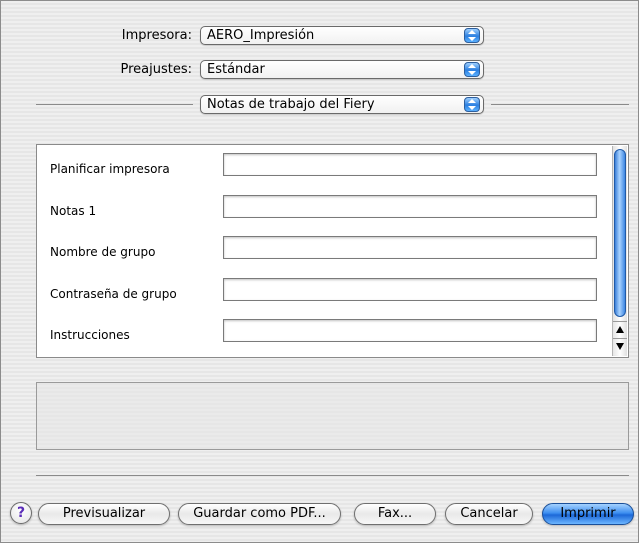  What do you see at coordinates (588, 514) in the screenshot?
I see `print-button: Imprimir` at bounding box center [588, 514].